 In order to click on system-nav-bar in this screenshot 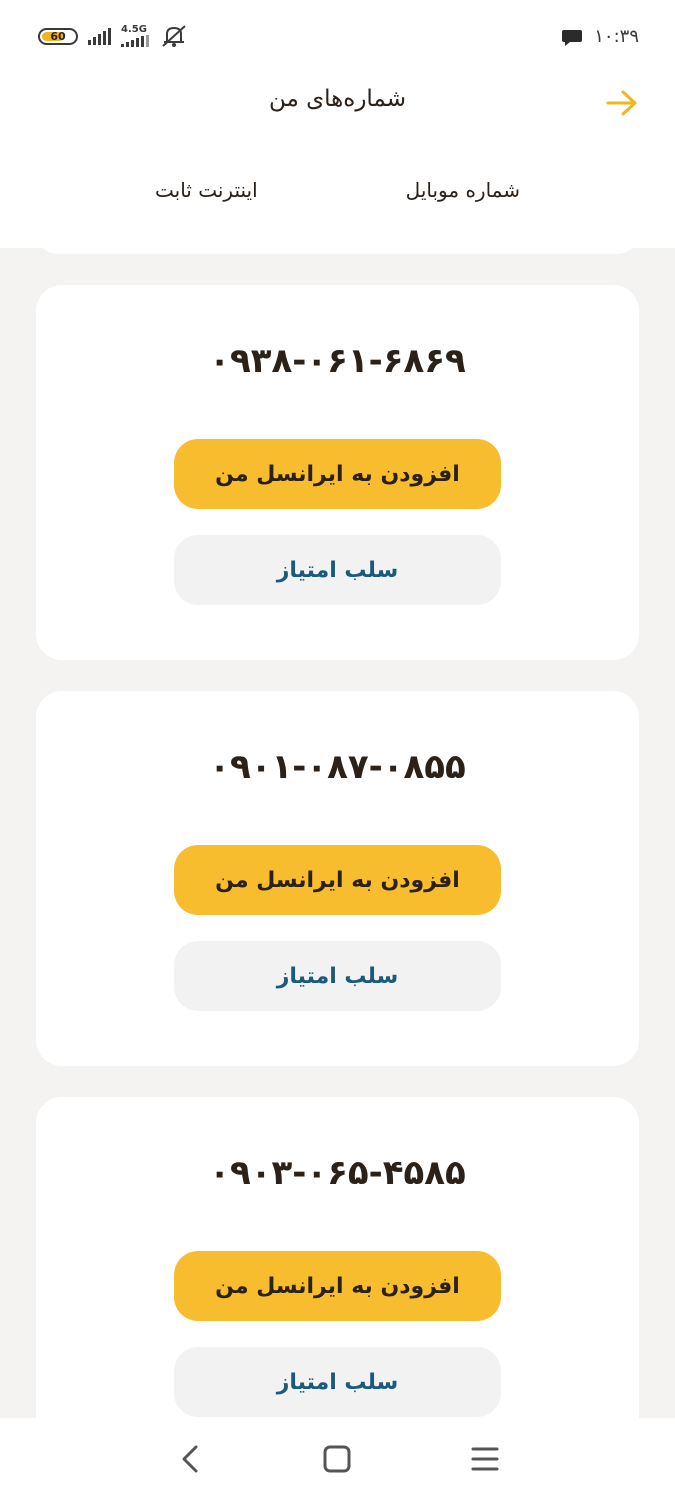, I will do `click(337, 1459)`.